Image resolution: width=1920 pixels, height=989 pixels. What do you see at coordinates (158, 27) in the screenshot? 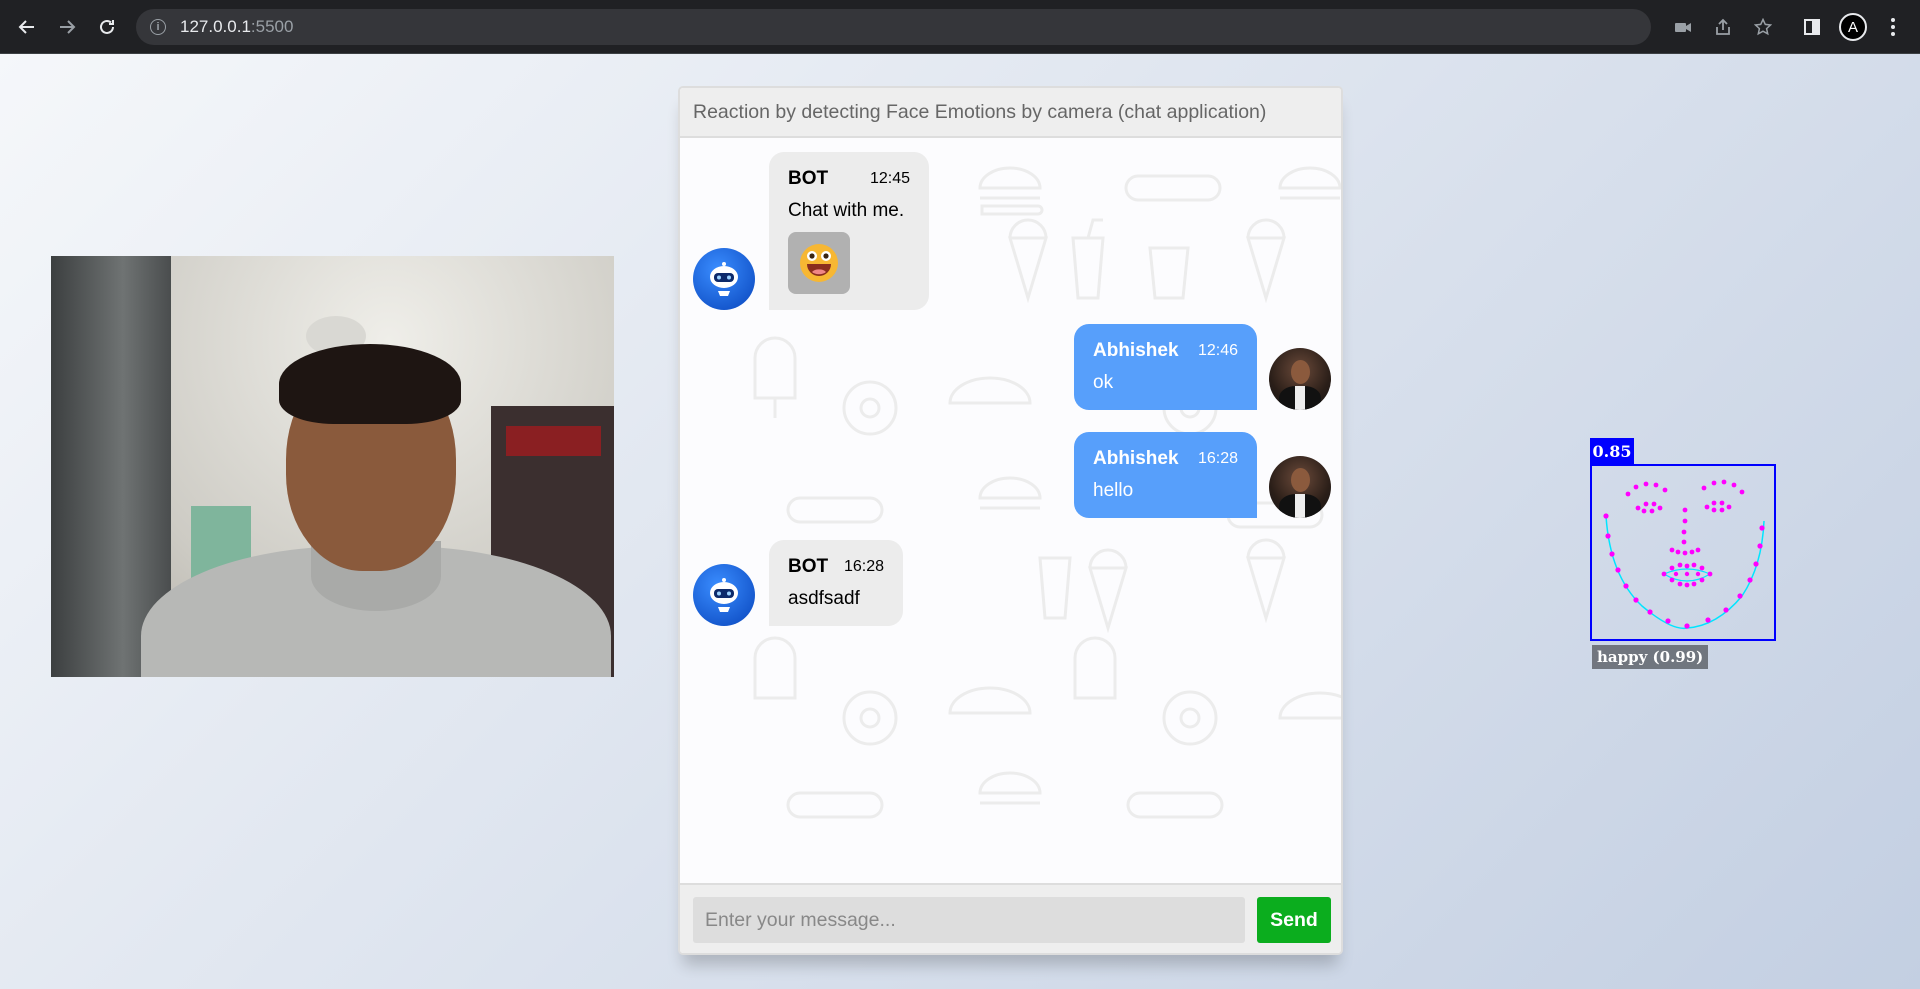
I see `site-info-icon: i` at bounding box center [158, 27].